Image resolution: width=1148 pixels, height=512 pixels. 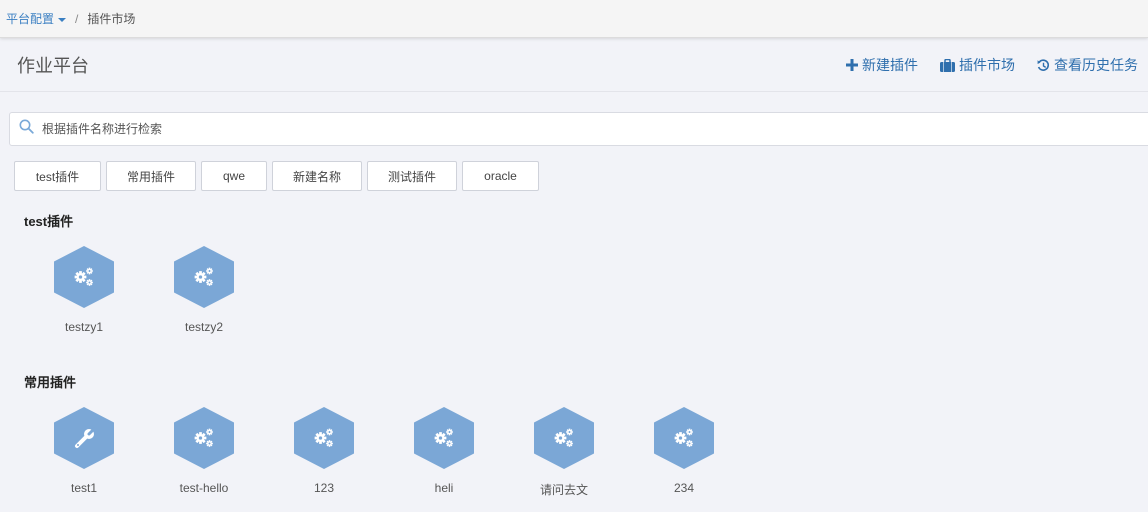 What do you see at coordinates (234, 176) in the screenshot?
I see `tag-qwe: qwe` at bounding box center [234, 176].